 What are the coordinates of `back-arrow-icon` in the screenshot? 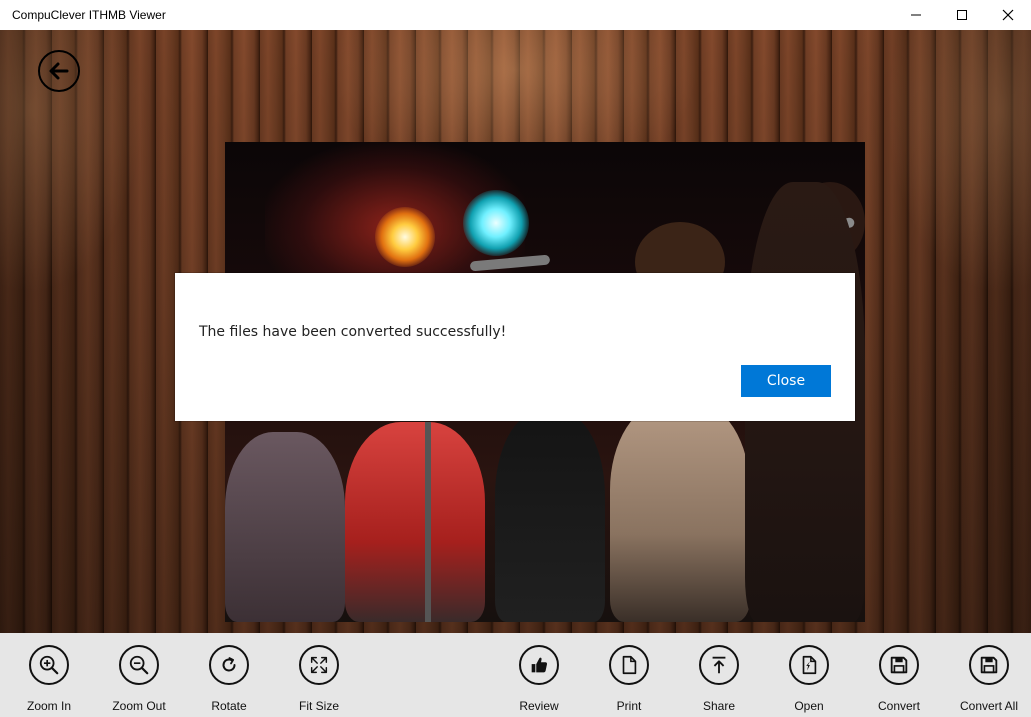 It's located at (59, 71).